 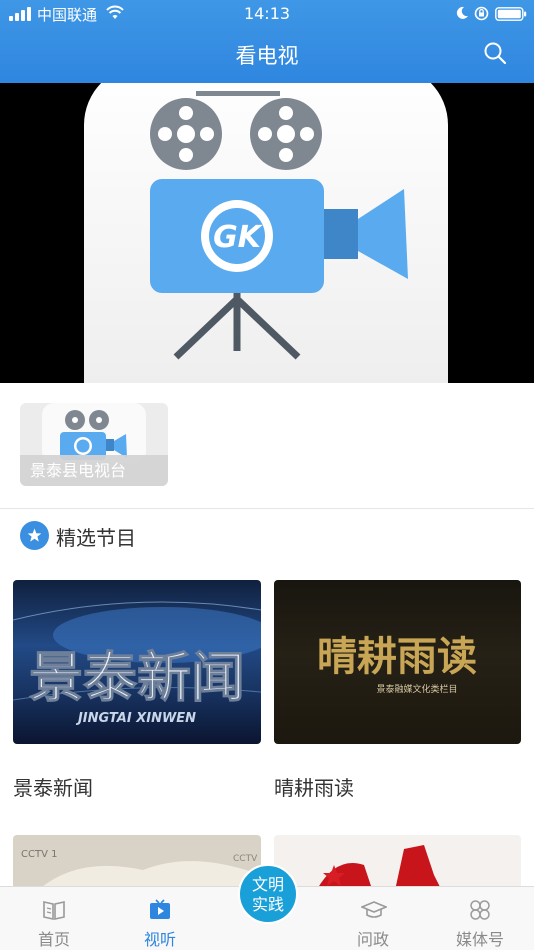 What do you see at coordinates (53, 939) in the screenshot?
I see `tab-label: 首页` at bounding box center [53, 939].